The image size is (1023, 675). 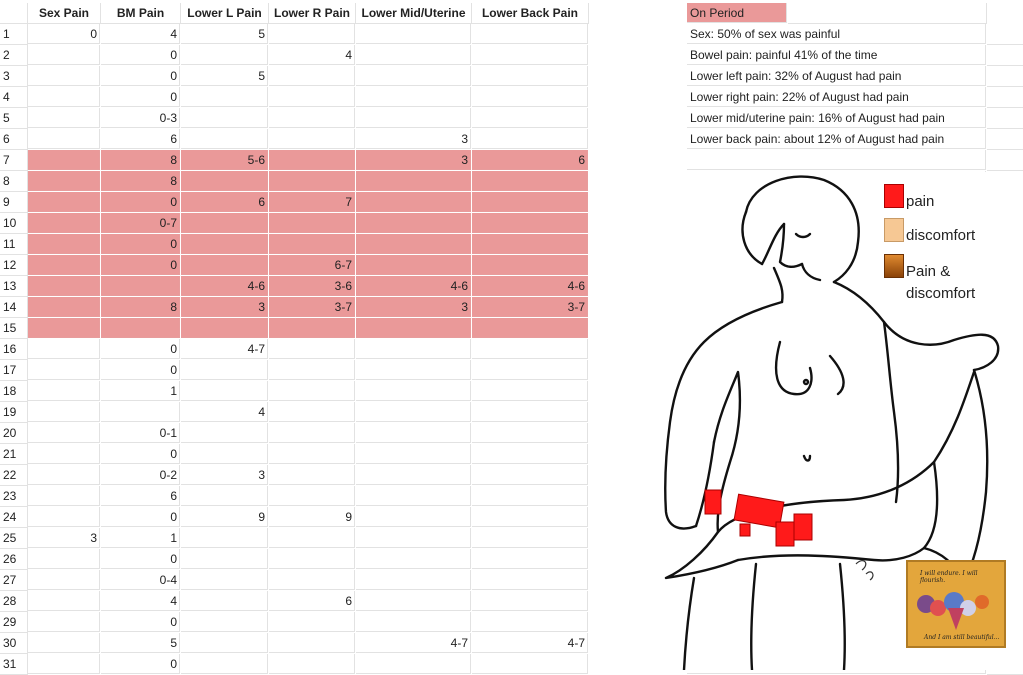 I want to click on row-number: 13, so click(x=14, y=286).